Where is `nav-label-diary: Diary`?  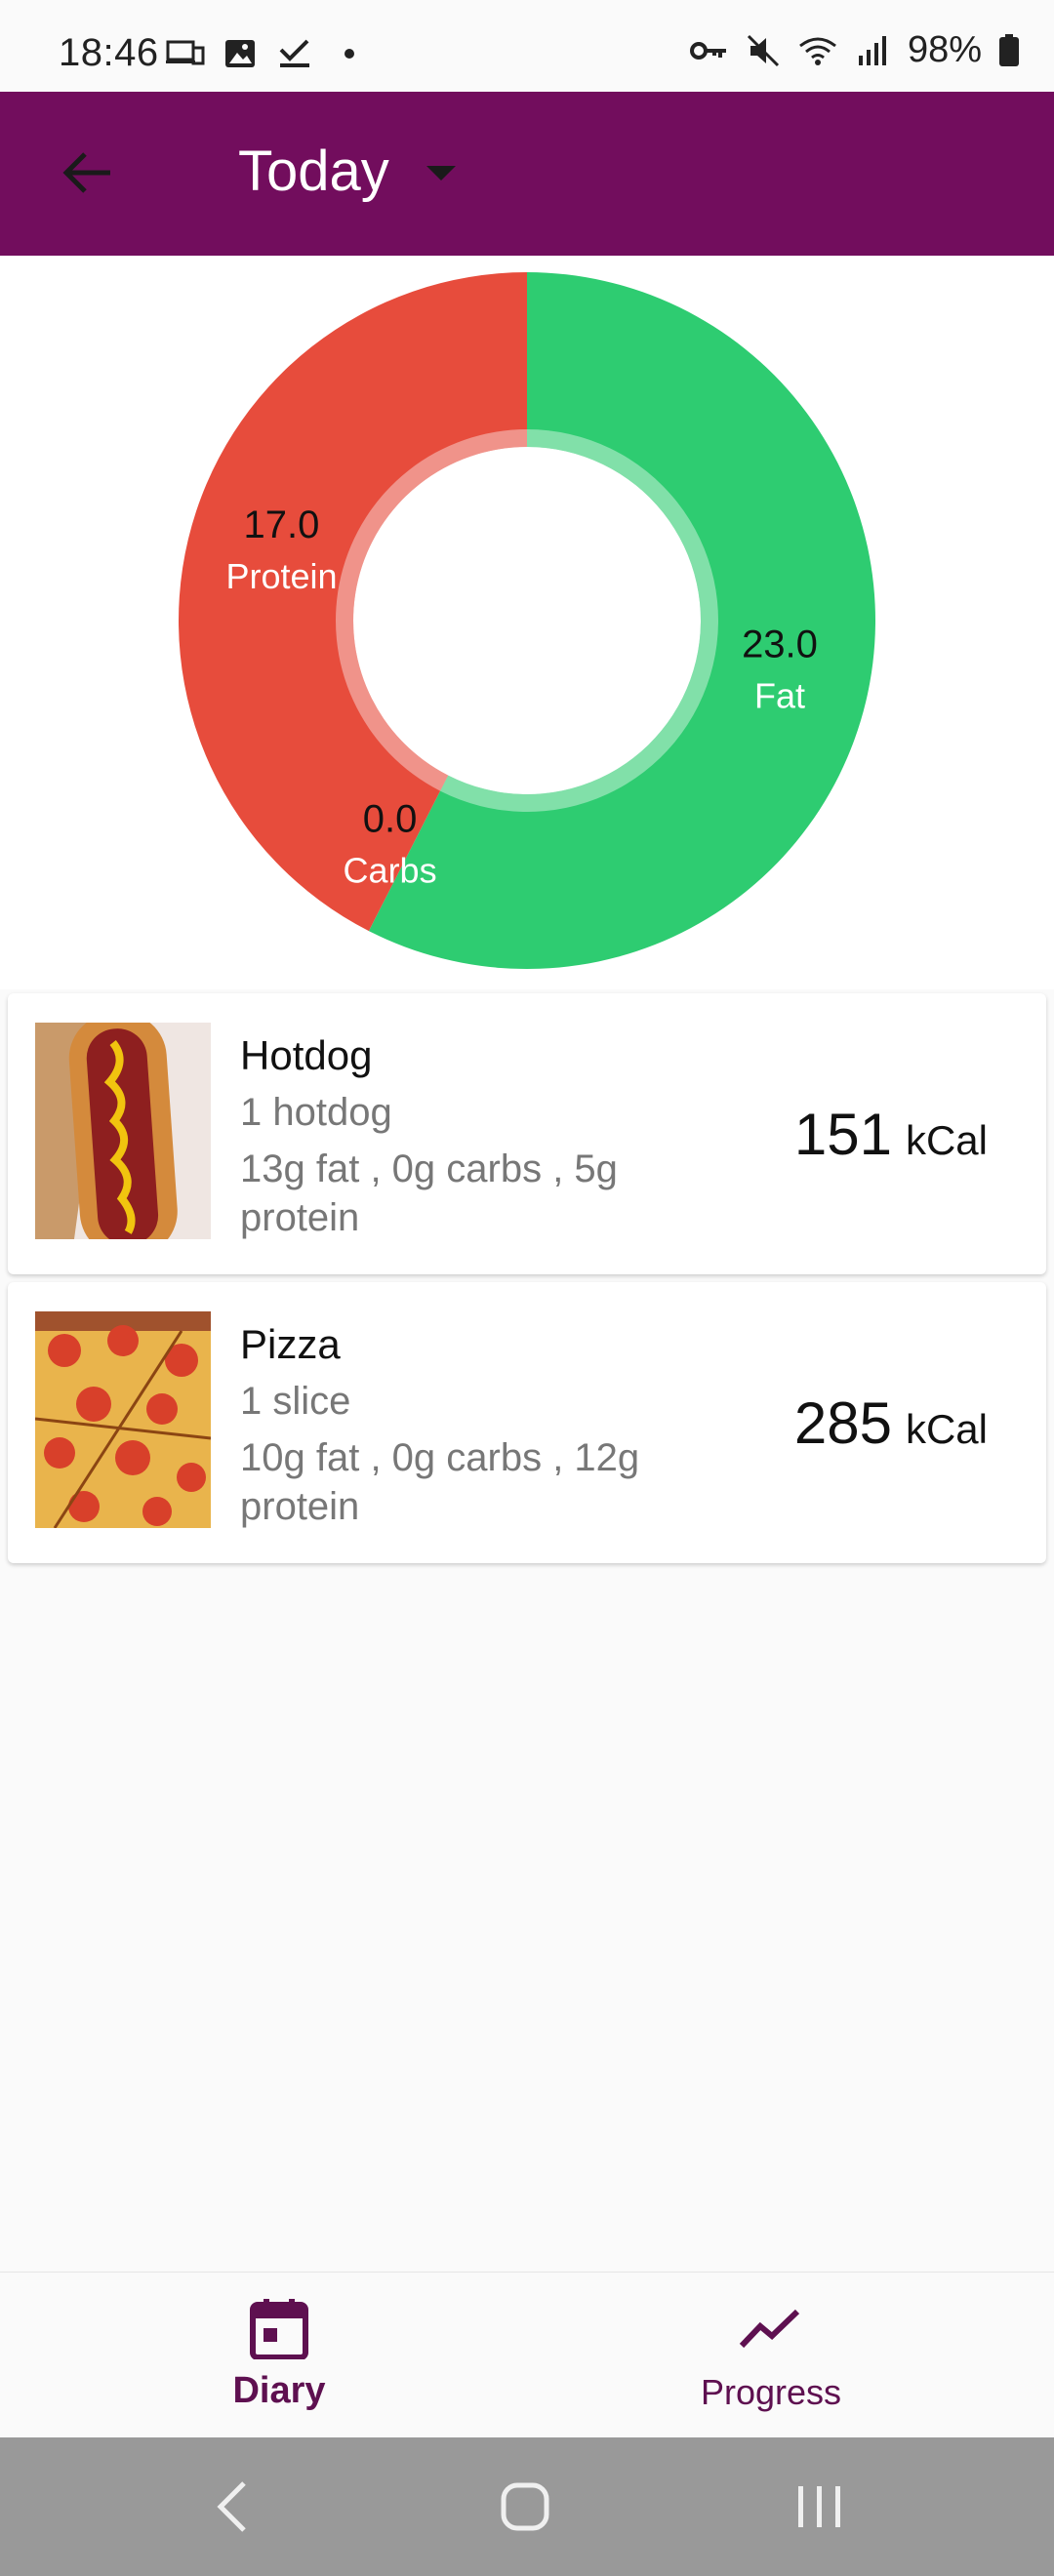
nav-label-diary: Diary is located at coordinates (279, 2390).